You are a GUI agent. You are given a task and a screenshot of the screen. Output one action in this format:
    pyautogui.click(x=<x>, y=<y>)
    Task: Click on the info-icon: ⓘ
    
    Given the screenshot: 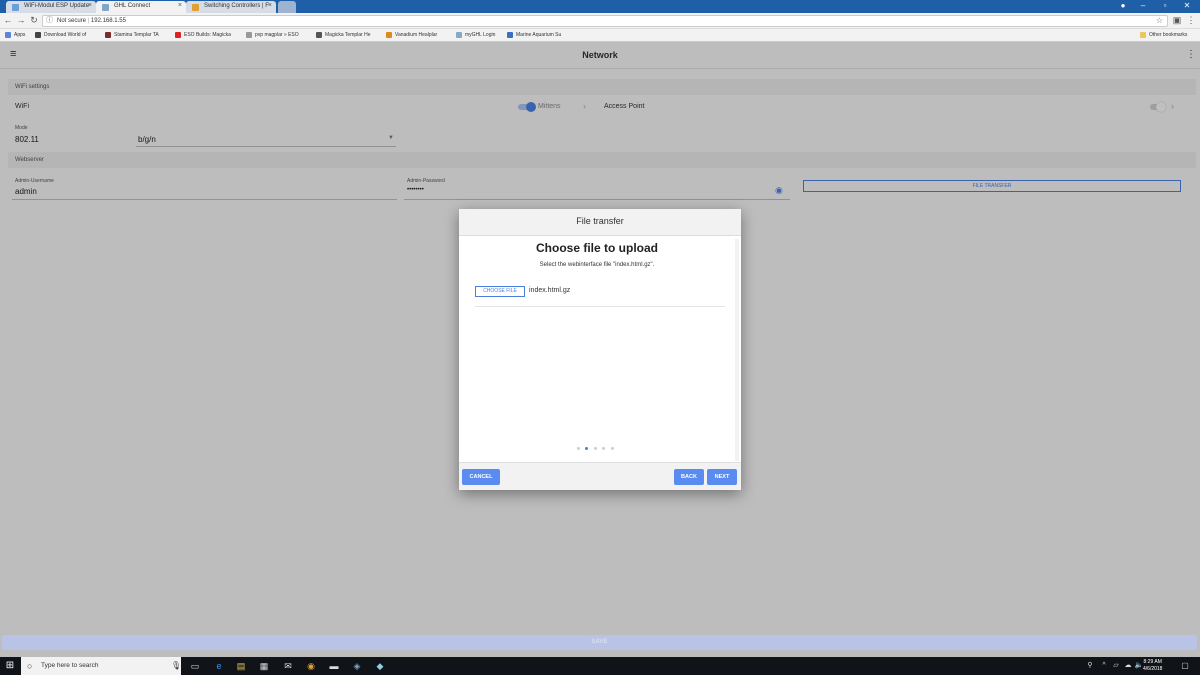 What is the action you would take?
    pyautogui.click(x=49, y=21)
    